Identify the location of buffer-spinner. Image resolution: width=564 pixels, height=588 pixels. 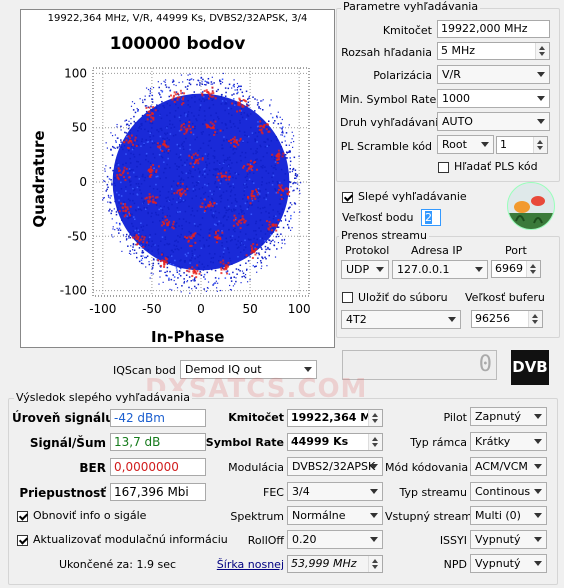
(535, 319).